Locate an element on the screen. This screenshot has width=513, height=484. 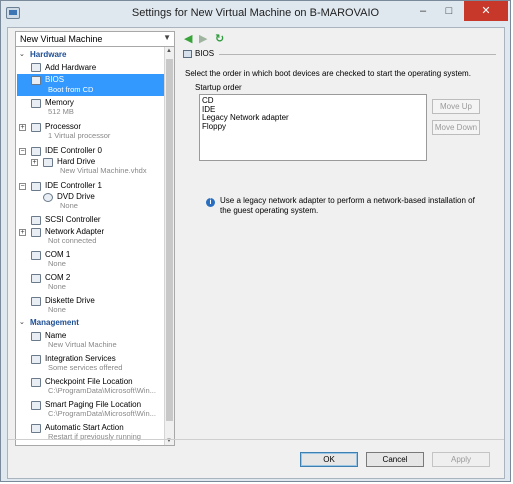
network-adapter-icon is located at coordinates (36, 232).